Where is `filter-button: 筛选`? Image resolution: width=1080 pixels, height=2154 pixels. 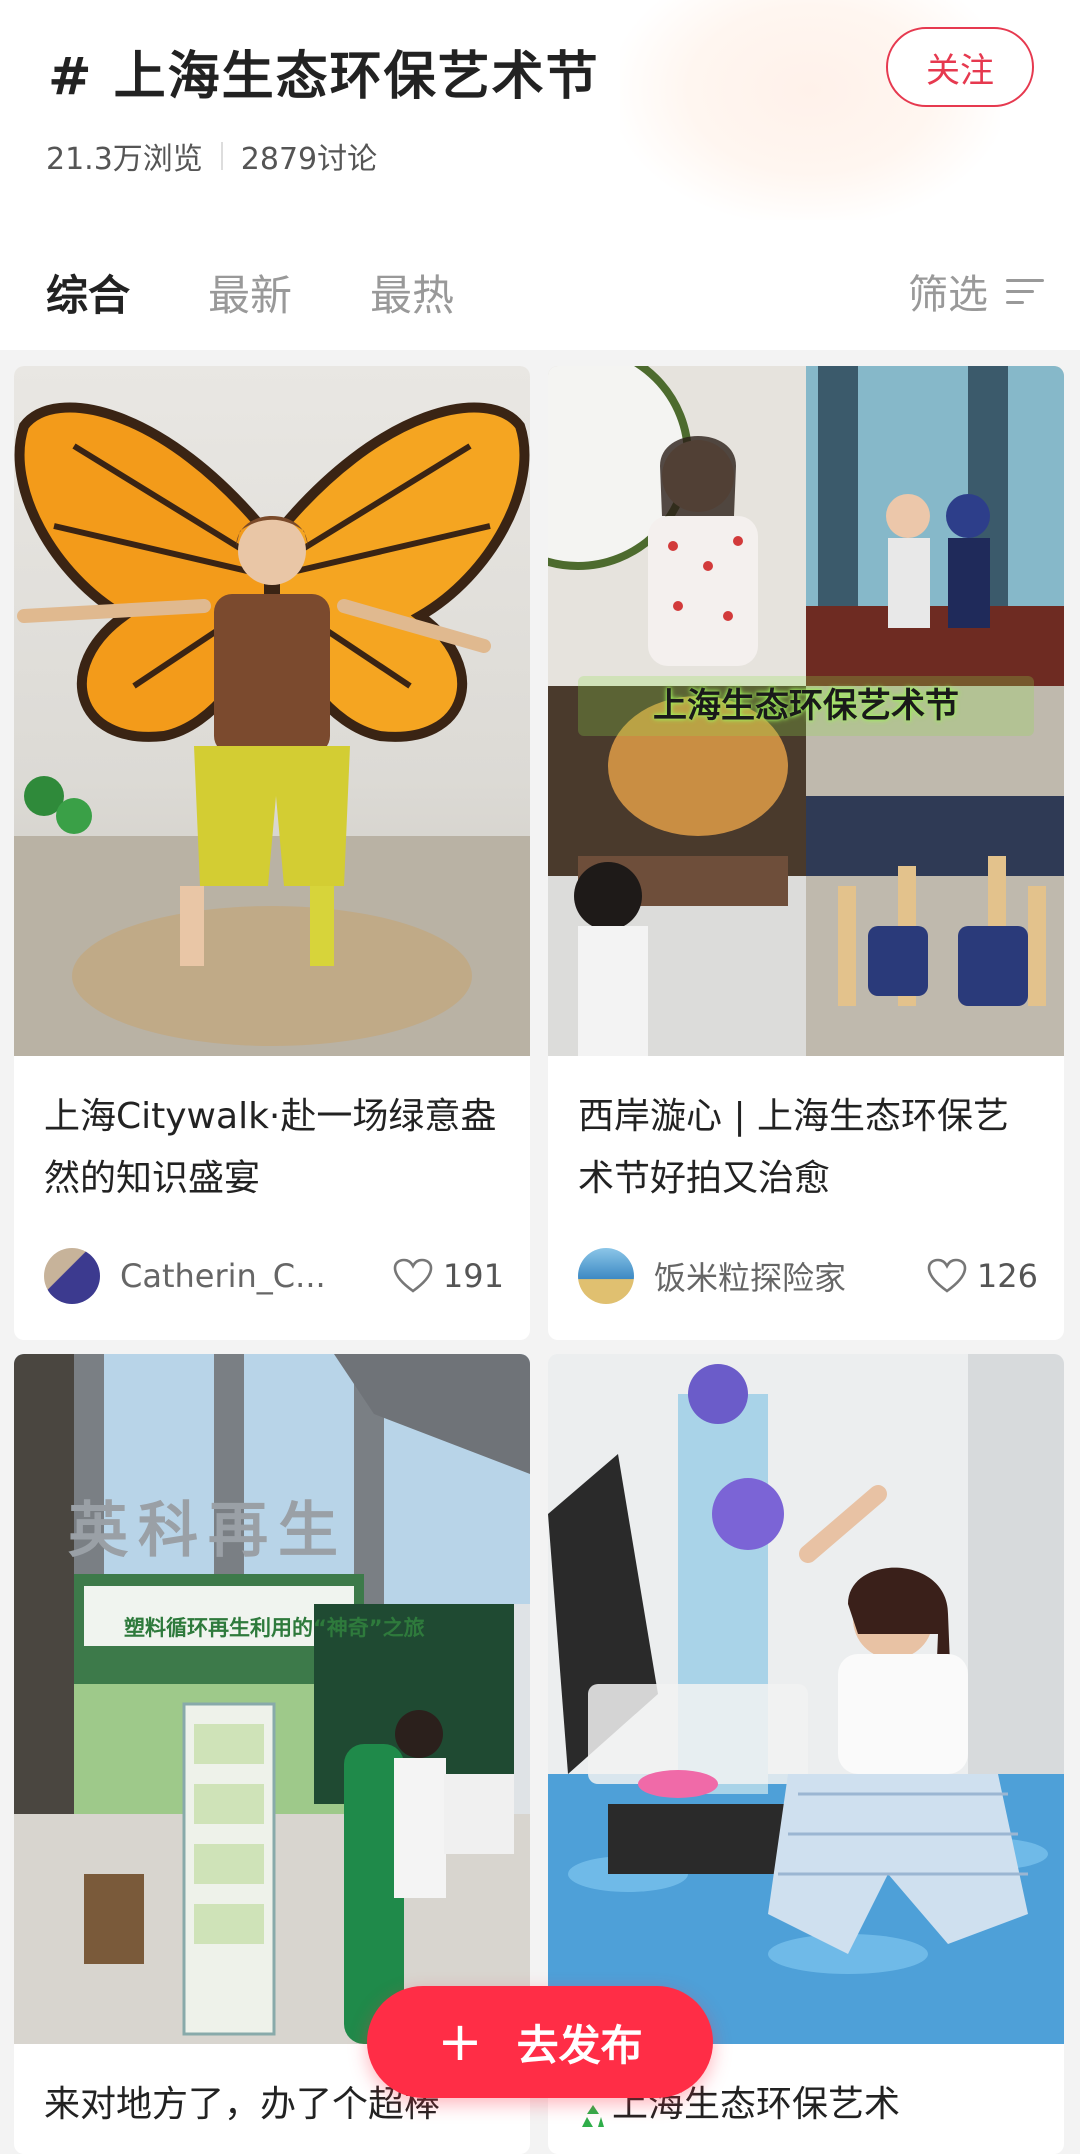
filter-button: 筛选 is located at coordinates (977, 291).